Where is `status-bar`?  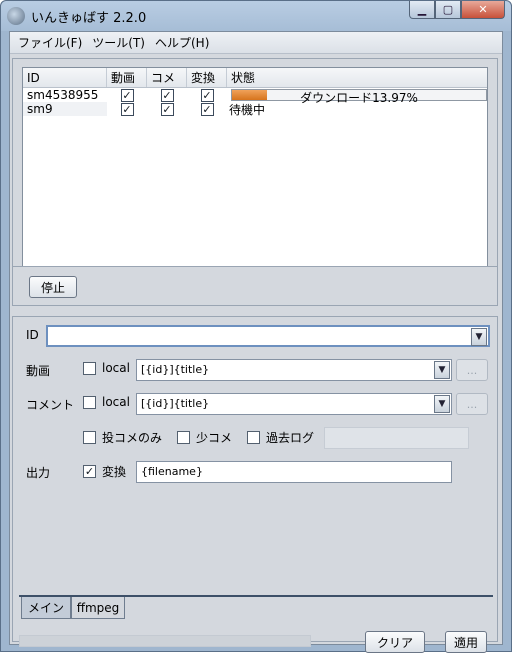
status-bar is located at coordinates (165, 641).